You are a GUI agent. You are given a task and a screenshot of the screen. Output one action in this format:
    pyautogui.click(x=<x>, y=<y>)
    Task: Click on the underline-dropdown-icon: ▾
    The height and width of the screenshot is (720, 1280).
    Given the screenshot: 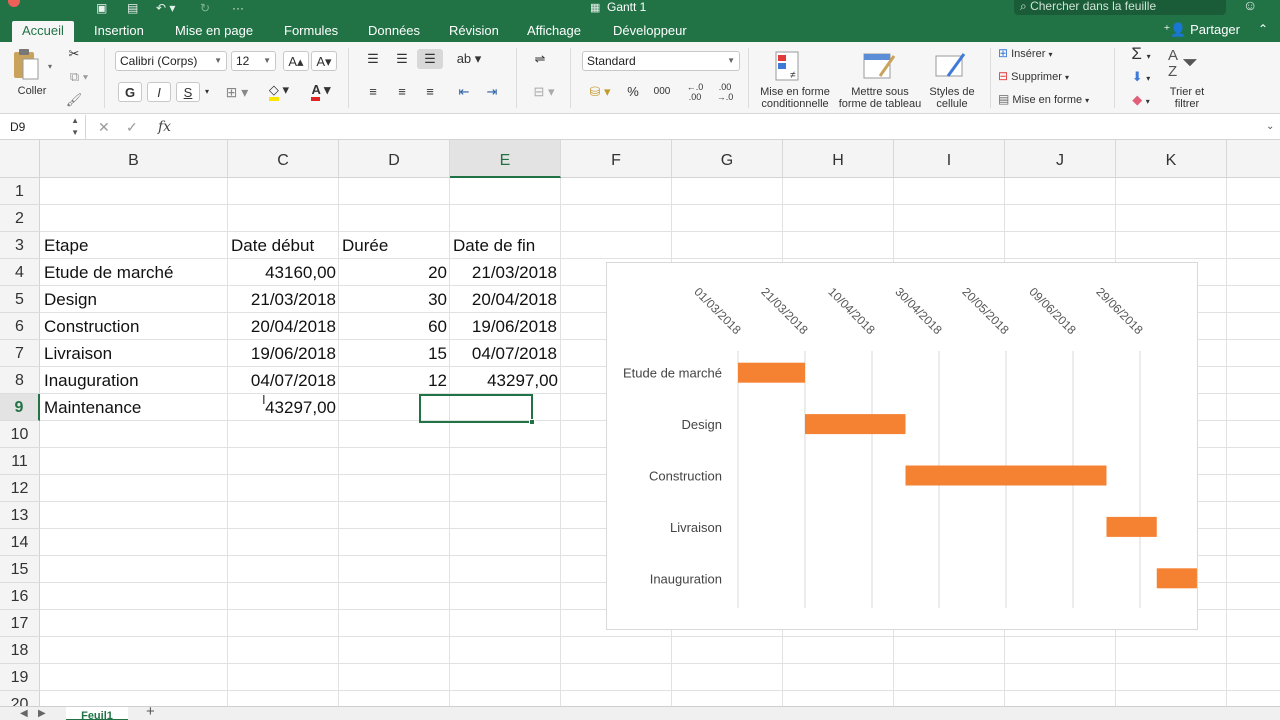 What is the action you would take?
    pyautogui.click(x=207, y=92)
    